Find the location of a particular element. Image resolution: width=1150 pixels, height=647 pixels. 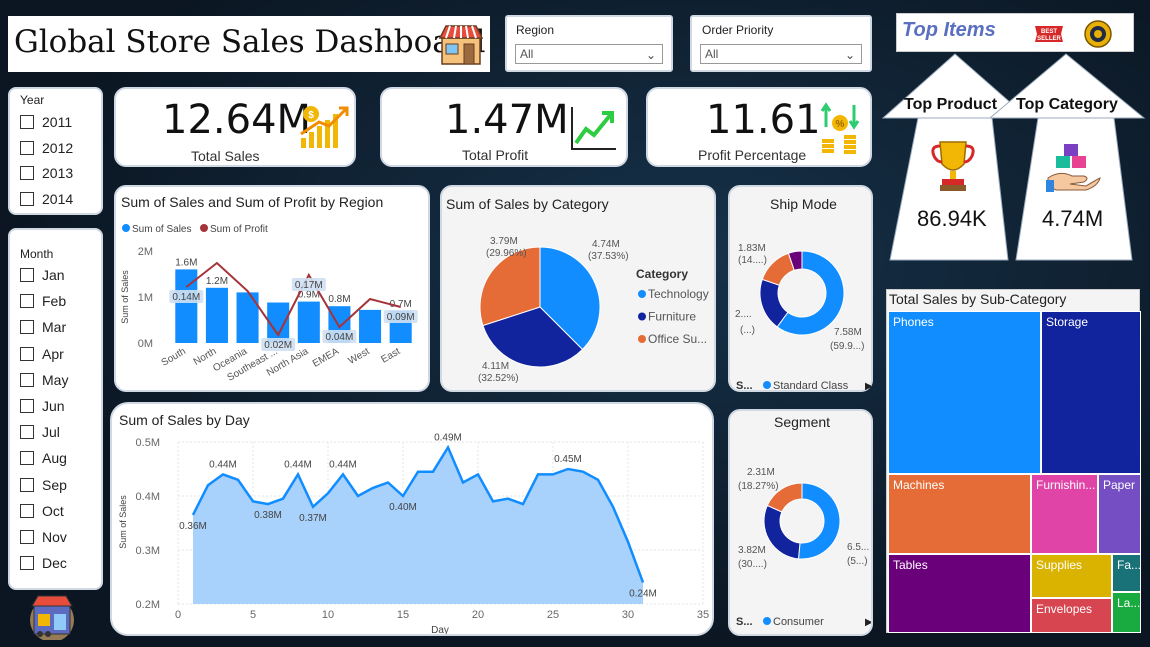

year-option-2011: 2011 is located at coordinates (46, 122).